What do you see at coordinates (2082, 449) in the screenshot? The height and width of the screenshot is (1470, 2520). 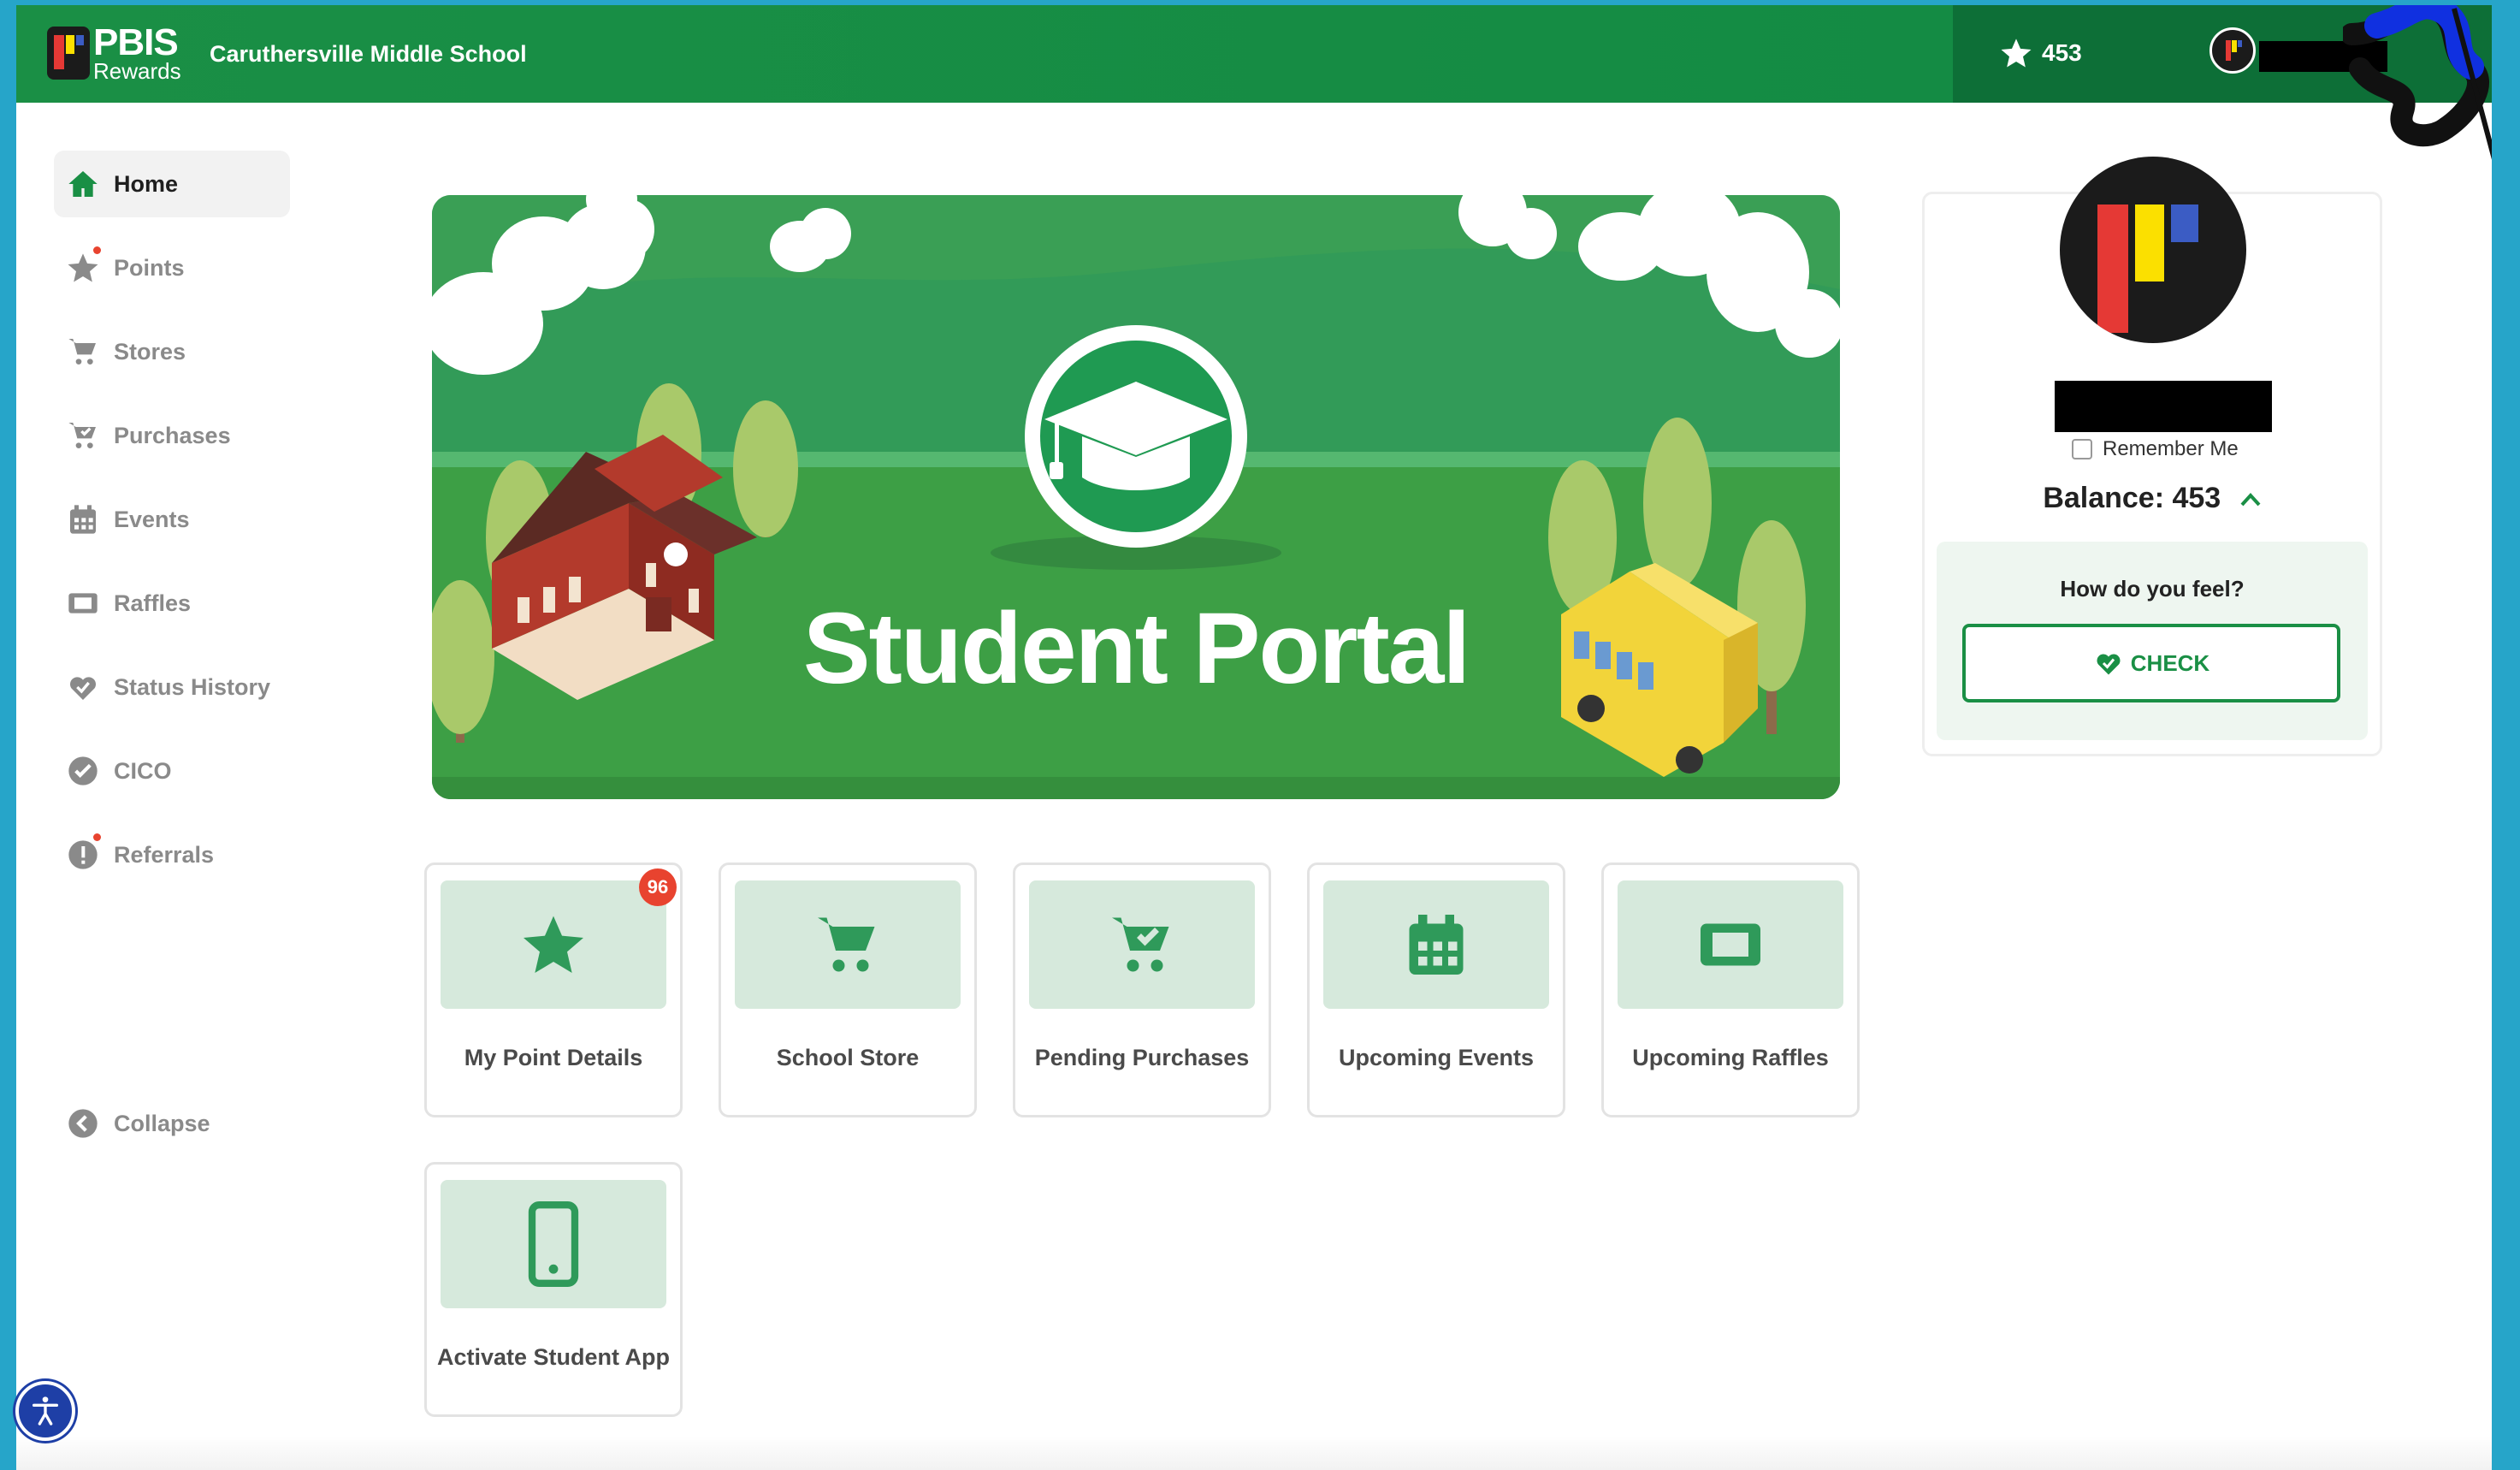 I see `remember-me-checkbox` at bounding box center [2082, 449].